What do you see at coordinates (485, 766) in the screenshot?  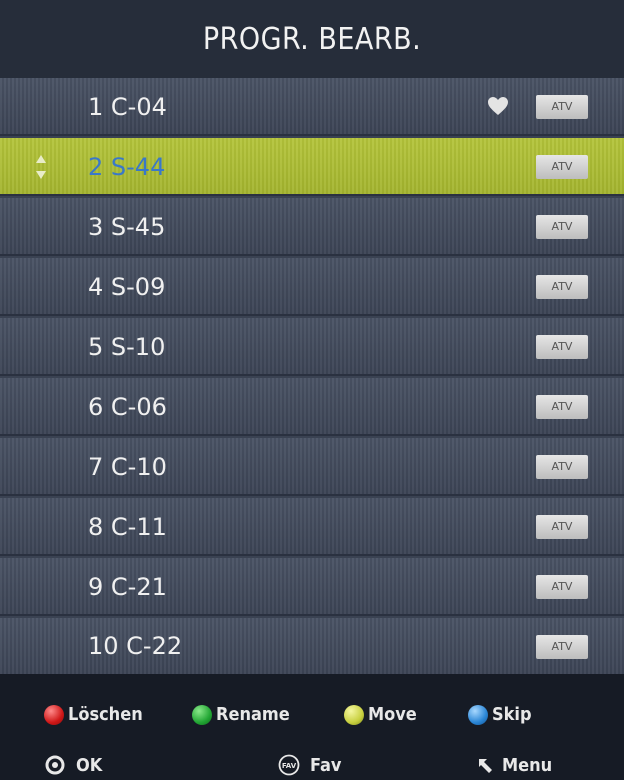 I see `return-arrow-icon` at bounding box center [485, 766].